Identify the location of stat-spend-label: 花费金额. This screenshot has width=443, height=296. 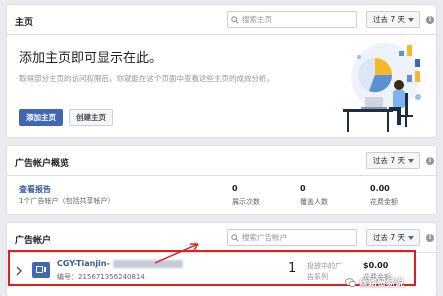
(384, 202).